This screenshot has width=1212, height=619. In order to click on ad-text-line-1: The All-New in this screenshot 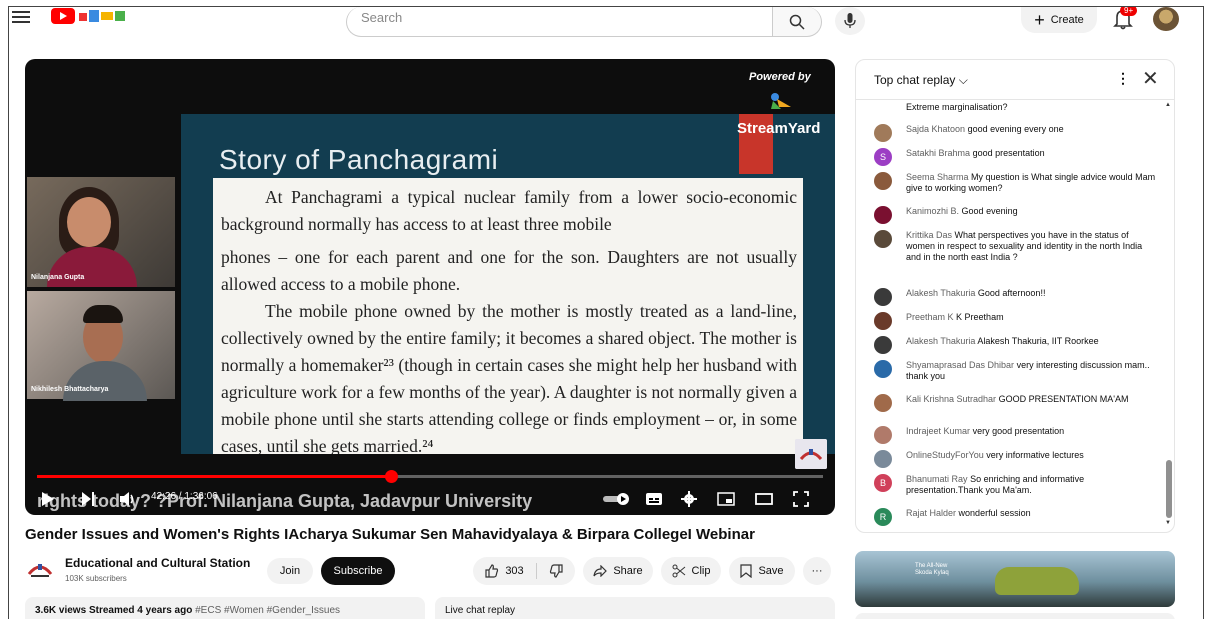, I will do `click(931, 566)`.